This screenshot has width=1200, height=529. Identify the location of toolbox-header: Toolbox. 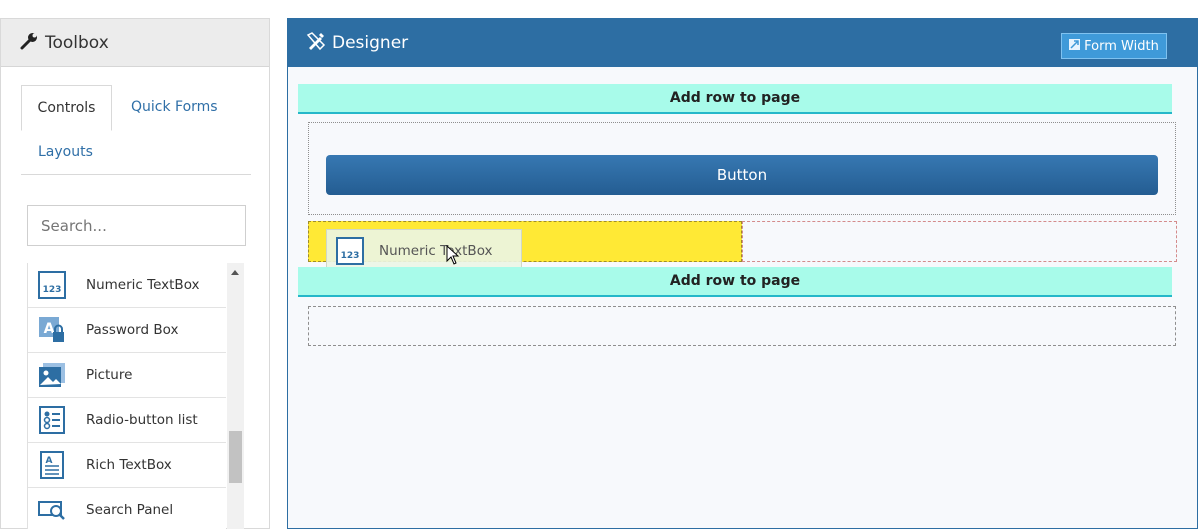
(135, 43).